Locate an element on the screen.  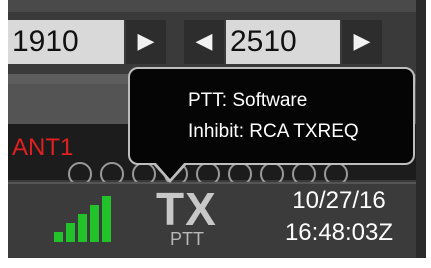
lower-frequency-field: 1910 is located at coordinates (66, 42).